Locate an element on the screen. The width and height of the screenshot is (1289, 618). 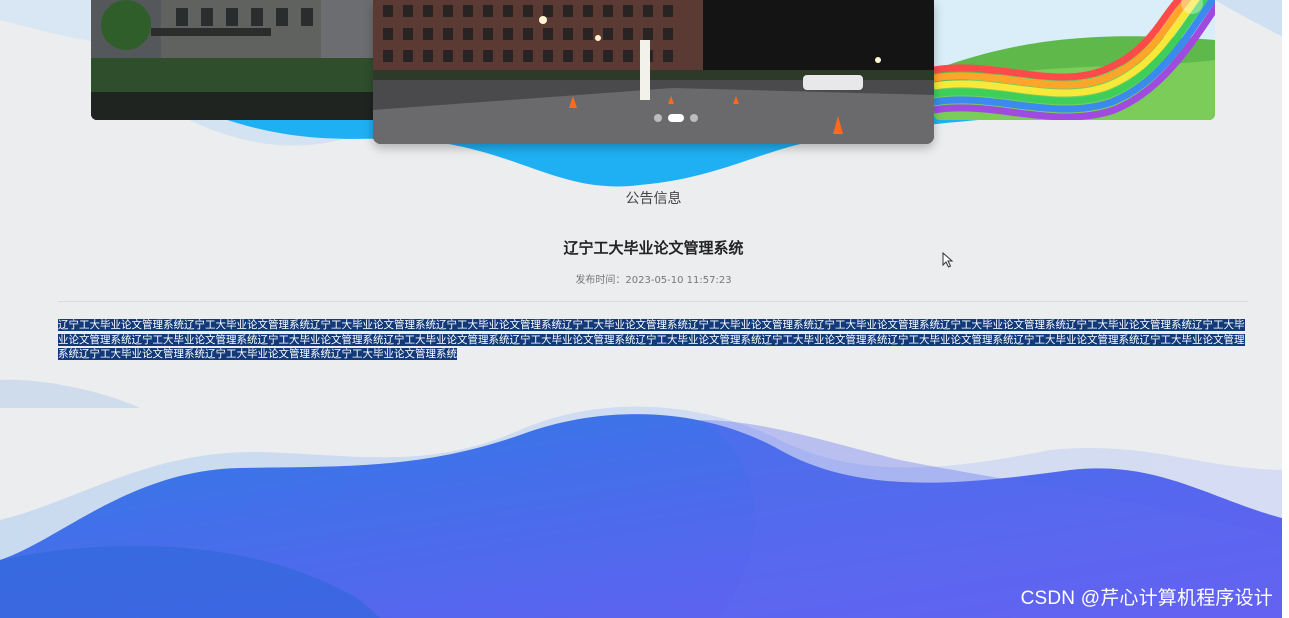
campus-building-image is located at coordinates (241, 60).